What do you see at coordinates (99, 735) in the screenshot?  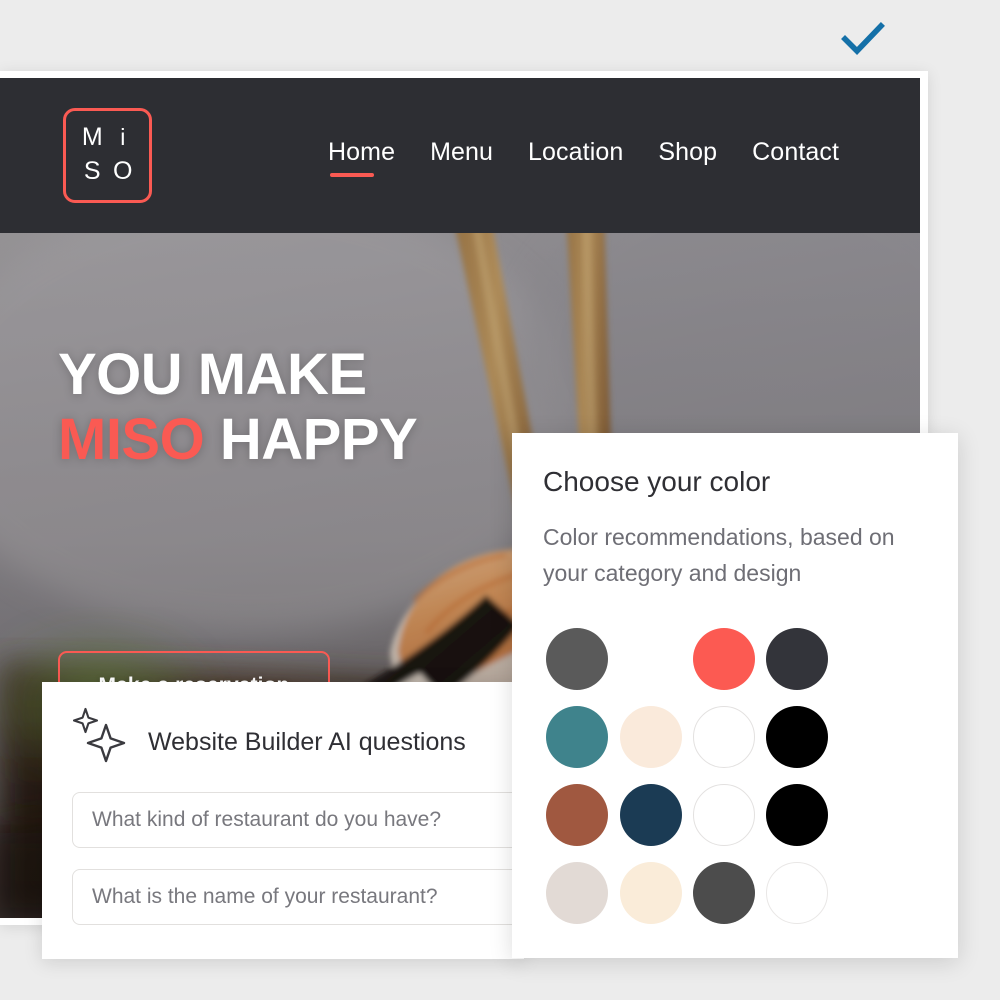 I see `sparkles-icon` at bounding box center [99, 735].